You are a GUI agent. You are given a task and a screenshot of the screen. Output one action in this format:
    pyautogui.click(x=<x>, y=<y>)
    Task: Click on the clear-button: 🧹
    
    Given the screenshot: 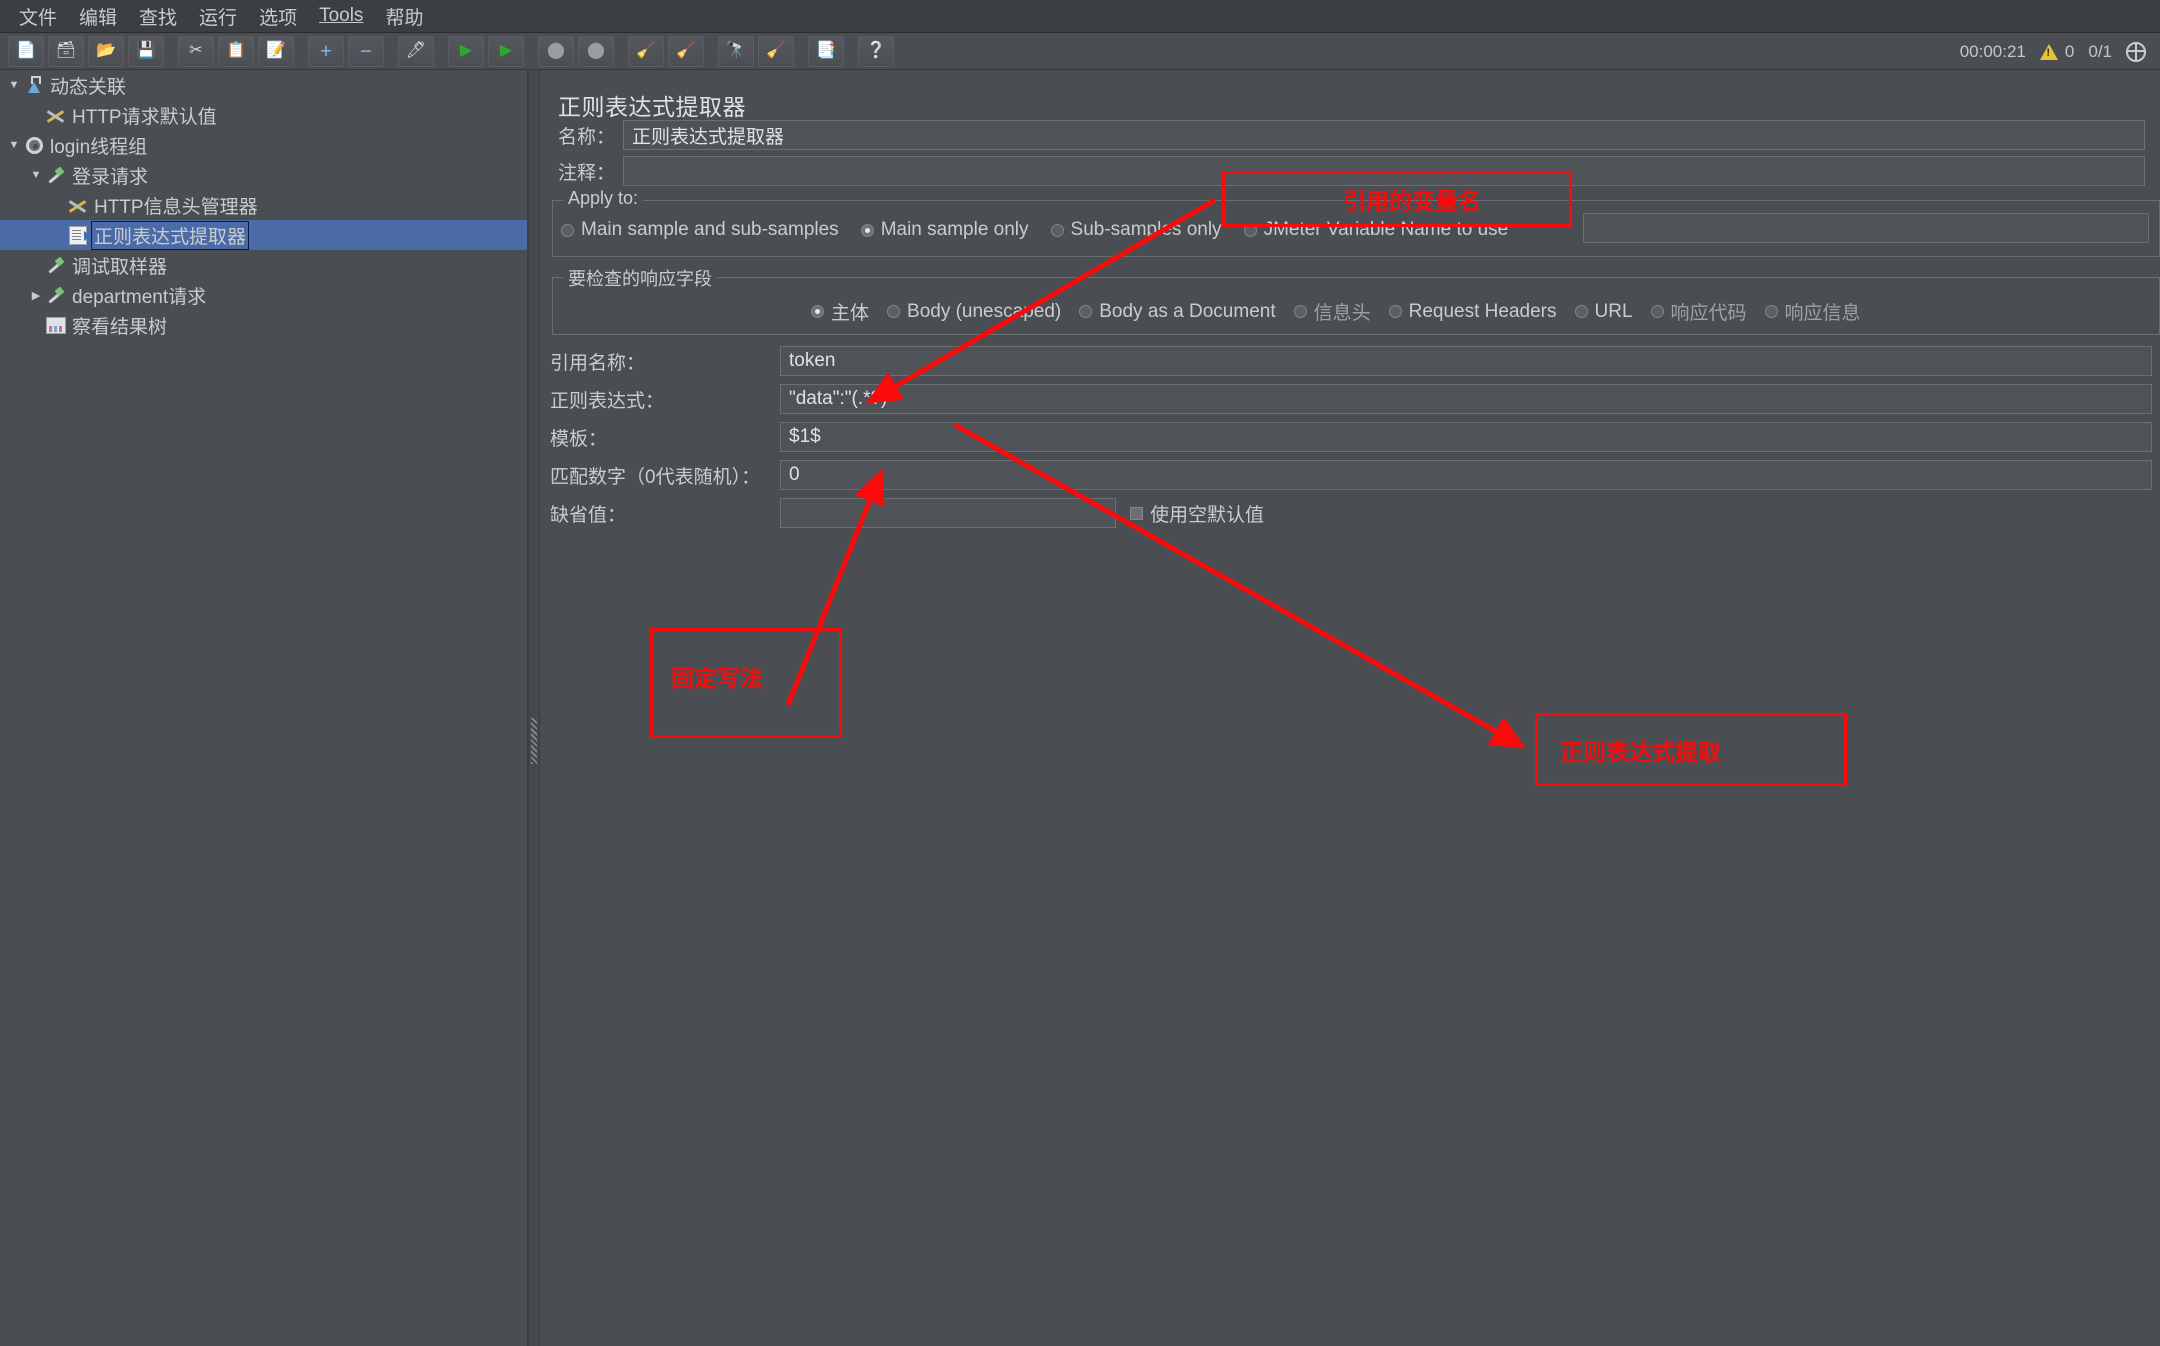 What is the action you would take?
    pyautogui.click(x=646, y=51)
    